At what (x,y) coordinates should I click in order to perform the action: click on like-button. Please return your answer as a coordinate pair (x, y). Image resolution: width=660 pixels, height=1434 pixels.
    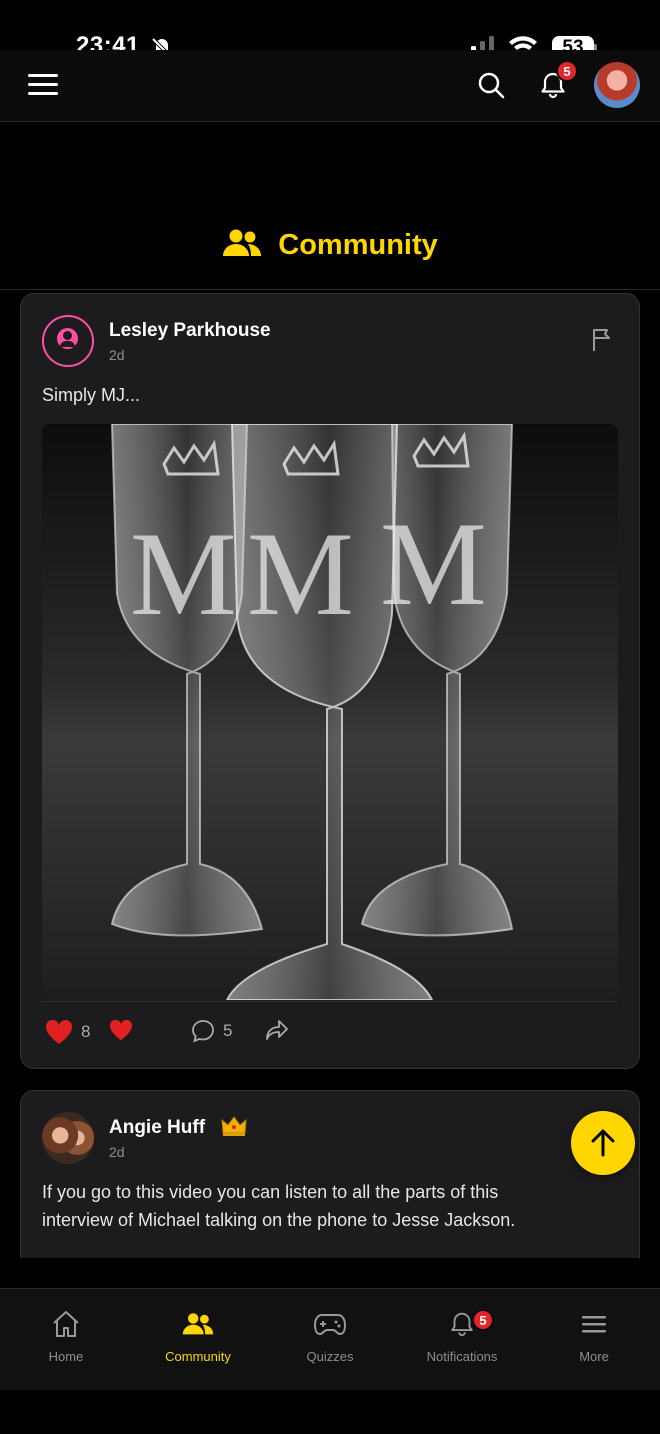
    Looking at the image, I should click on (121, 1030).